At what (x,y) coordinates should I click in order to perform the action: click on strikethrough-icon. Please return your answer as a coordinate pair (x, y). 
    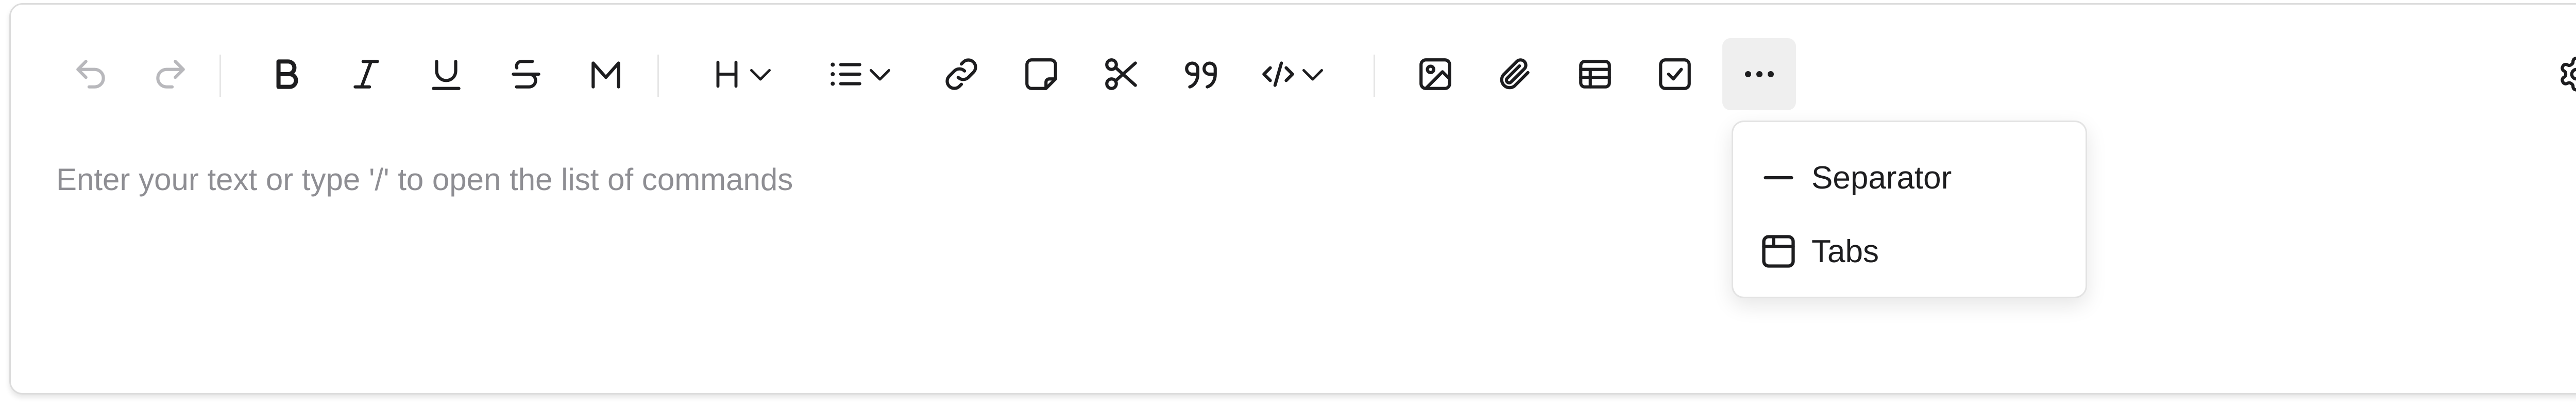
    Looking at the image, I should click on (526, 74).